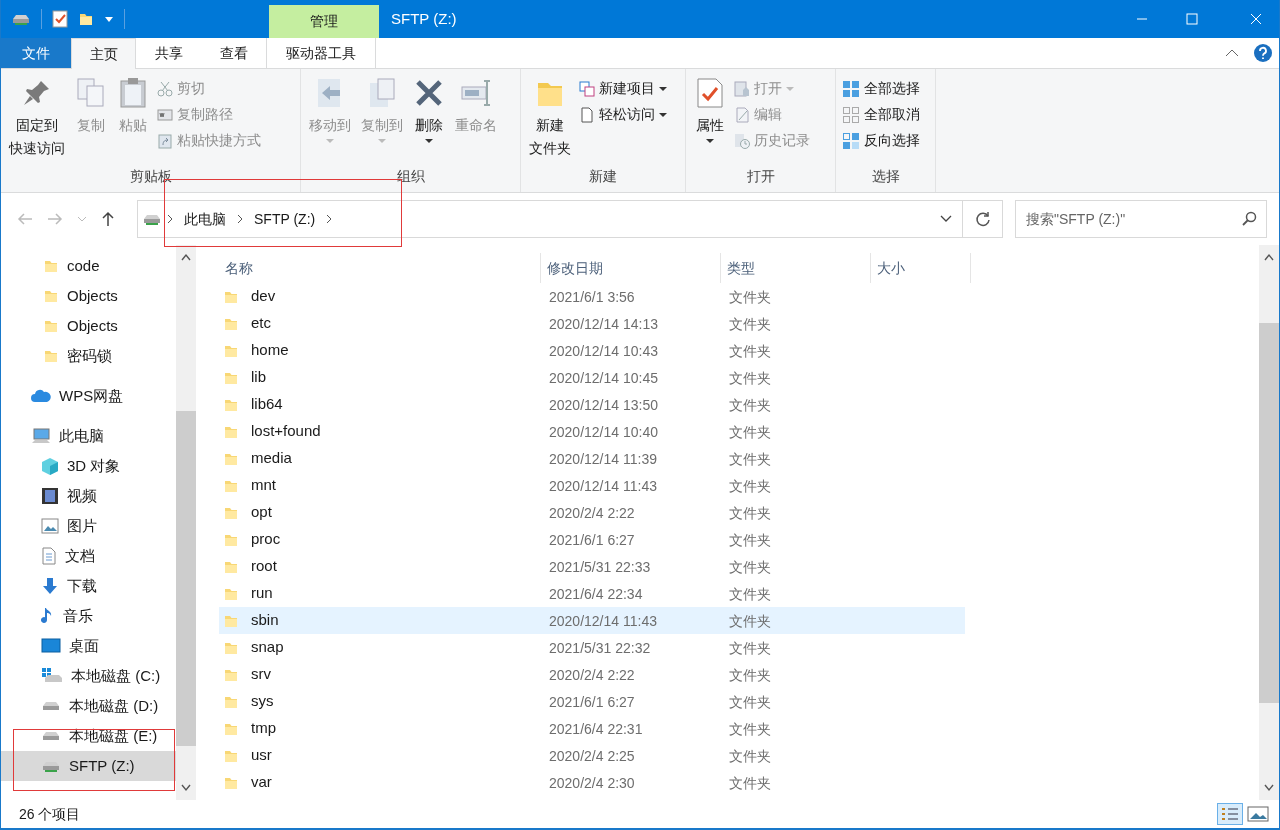  I want to click on nav-item: WPS网盘, so click(88, 396).